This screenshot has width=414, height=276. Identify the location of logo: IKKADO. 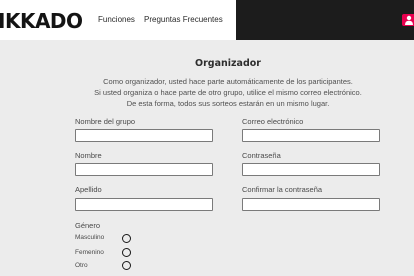
(41, 21).